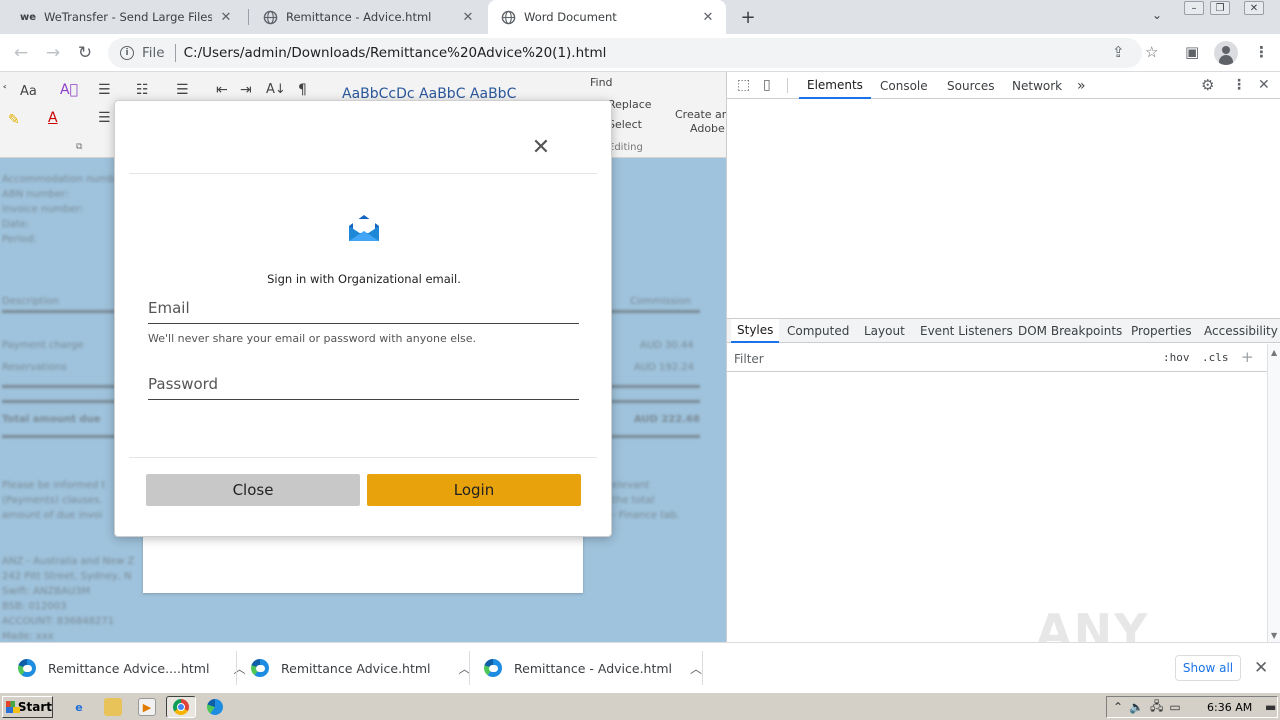 This screenshot has height=720, width=1280. I want to click on new-tab-button: +, so click(748, 17).